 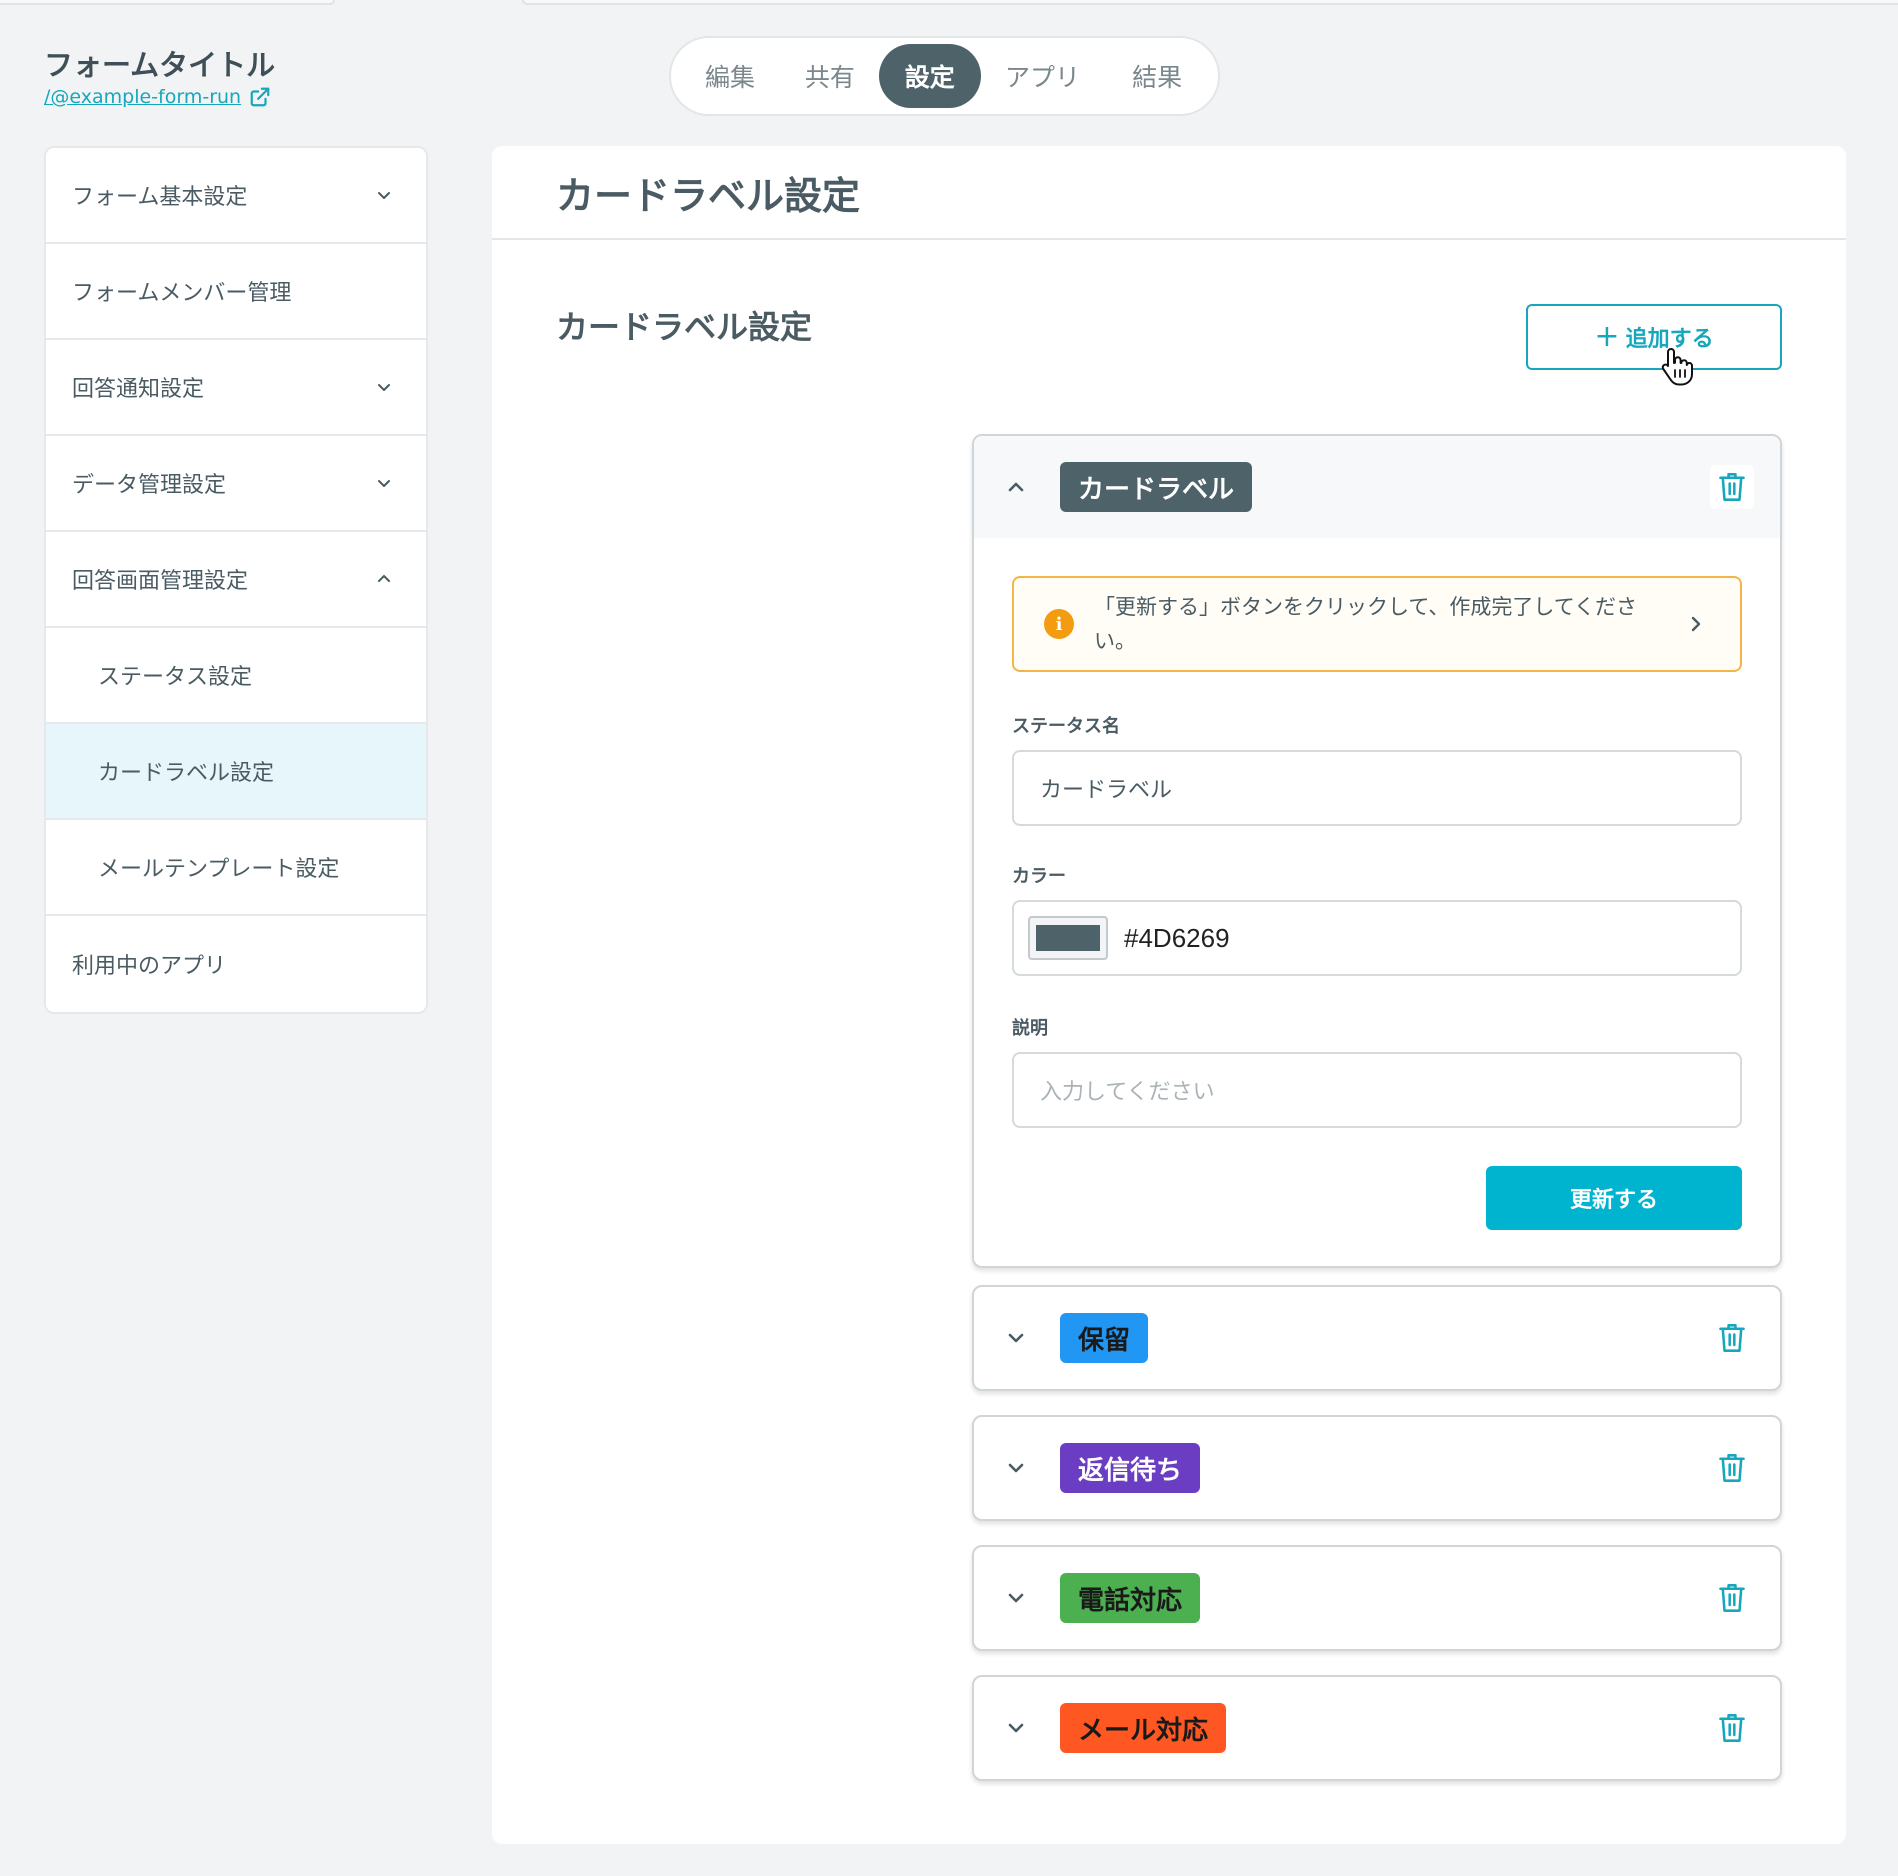 I want to click on sidebar-item-form-members: フォームメンバー管理, so click(x=236, y=292).